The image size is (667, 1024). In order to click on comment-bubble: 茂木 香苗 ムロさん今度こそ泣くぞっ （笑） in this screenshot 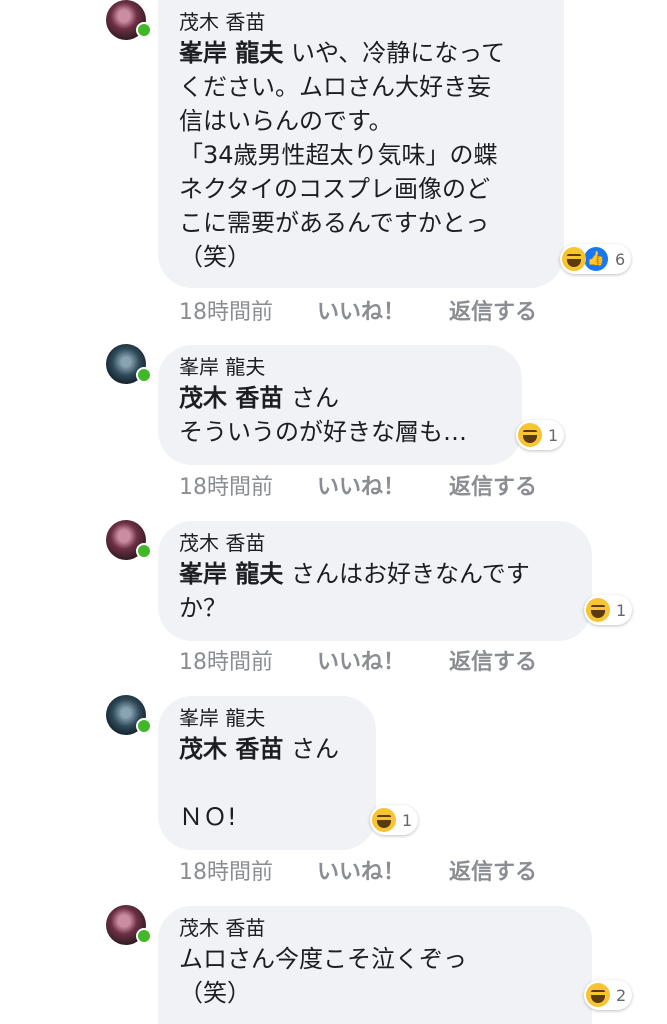, I will do `click(375, 965)`.